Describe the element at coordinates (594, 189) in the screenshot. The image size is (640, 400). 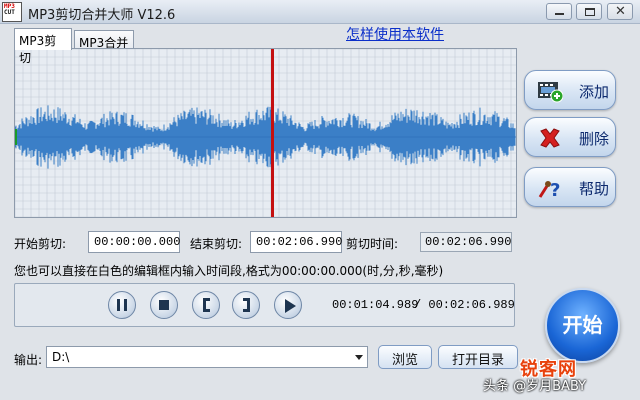
I see `help-button-label: 帮助` at that location.